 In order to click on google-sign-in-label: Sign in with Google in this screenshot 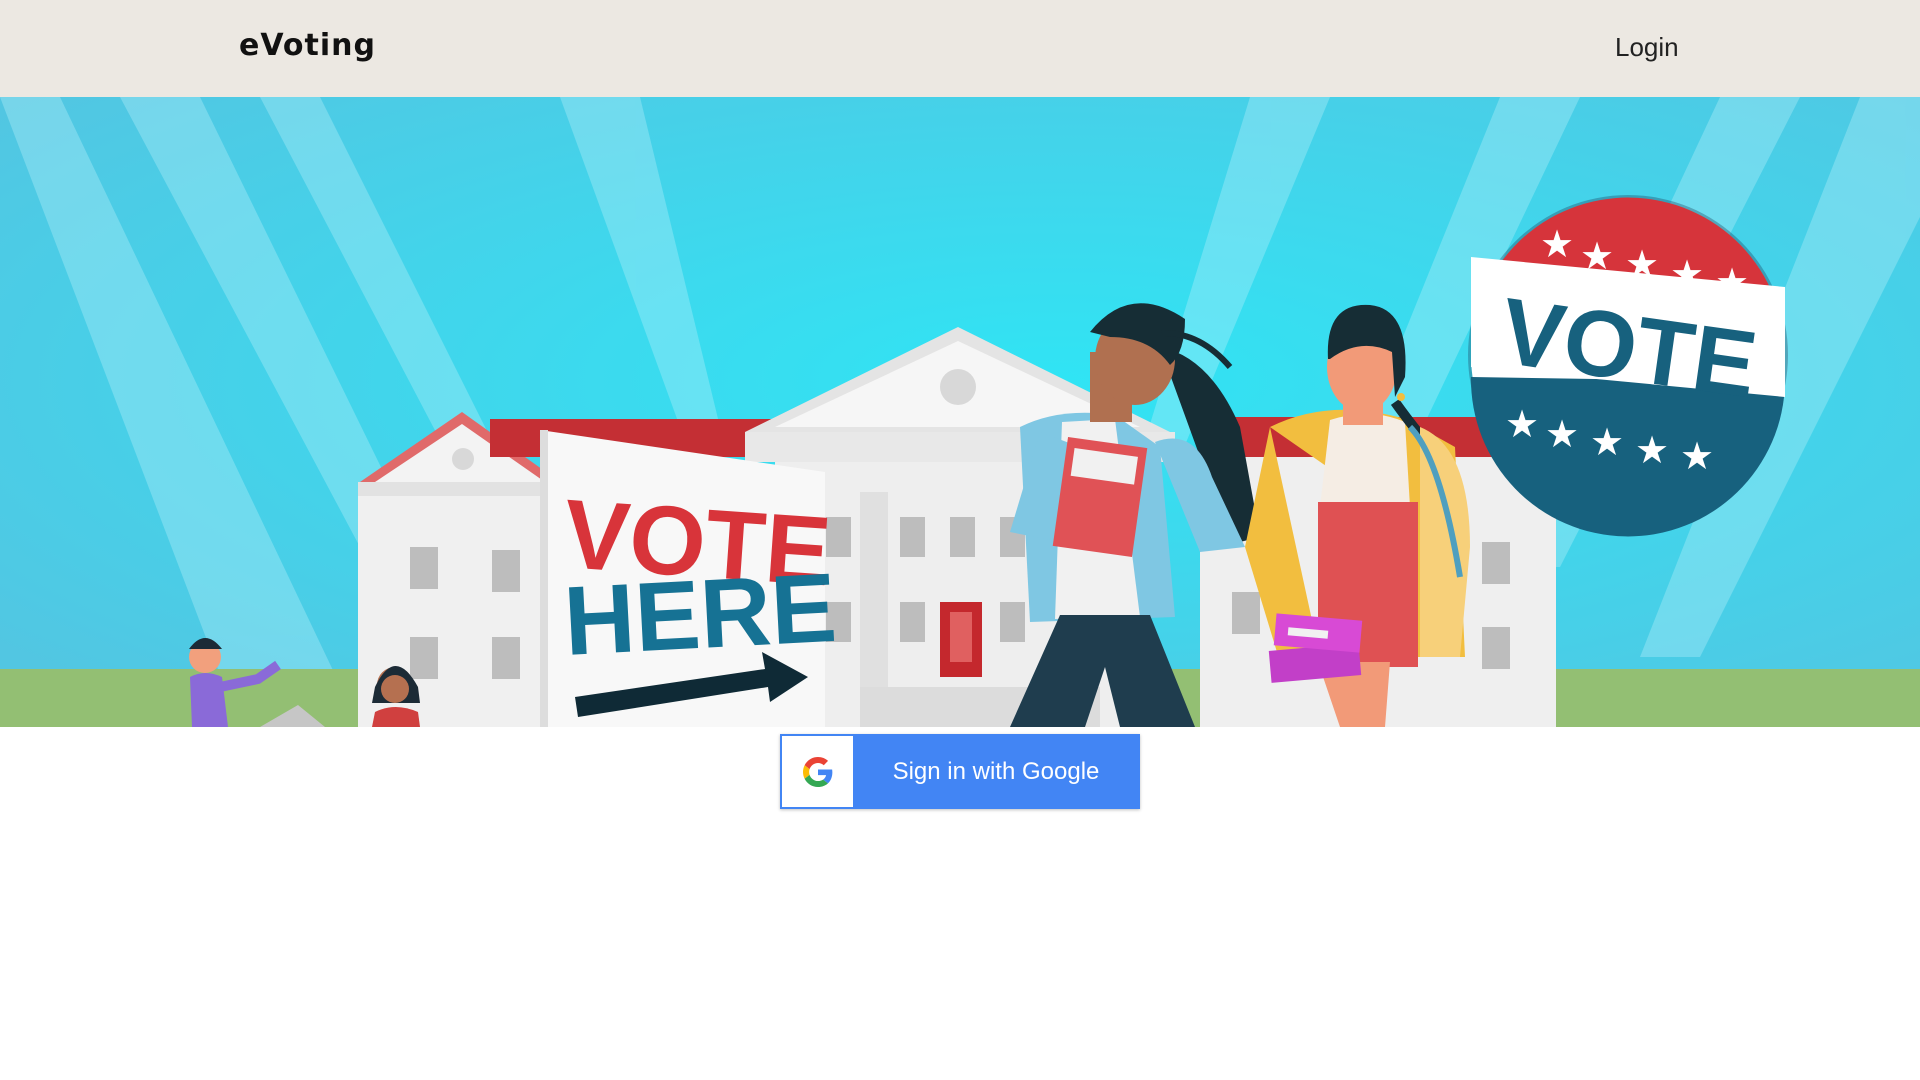, I will do `click(996, 771)`.